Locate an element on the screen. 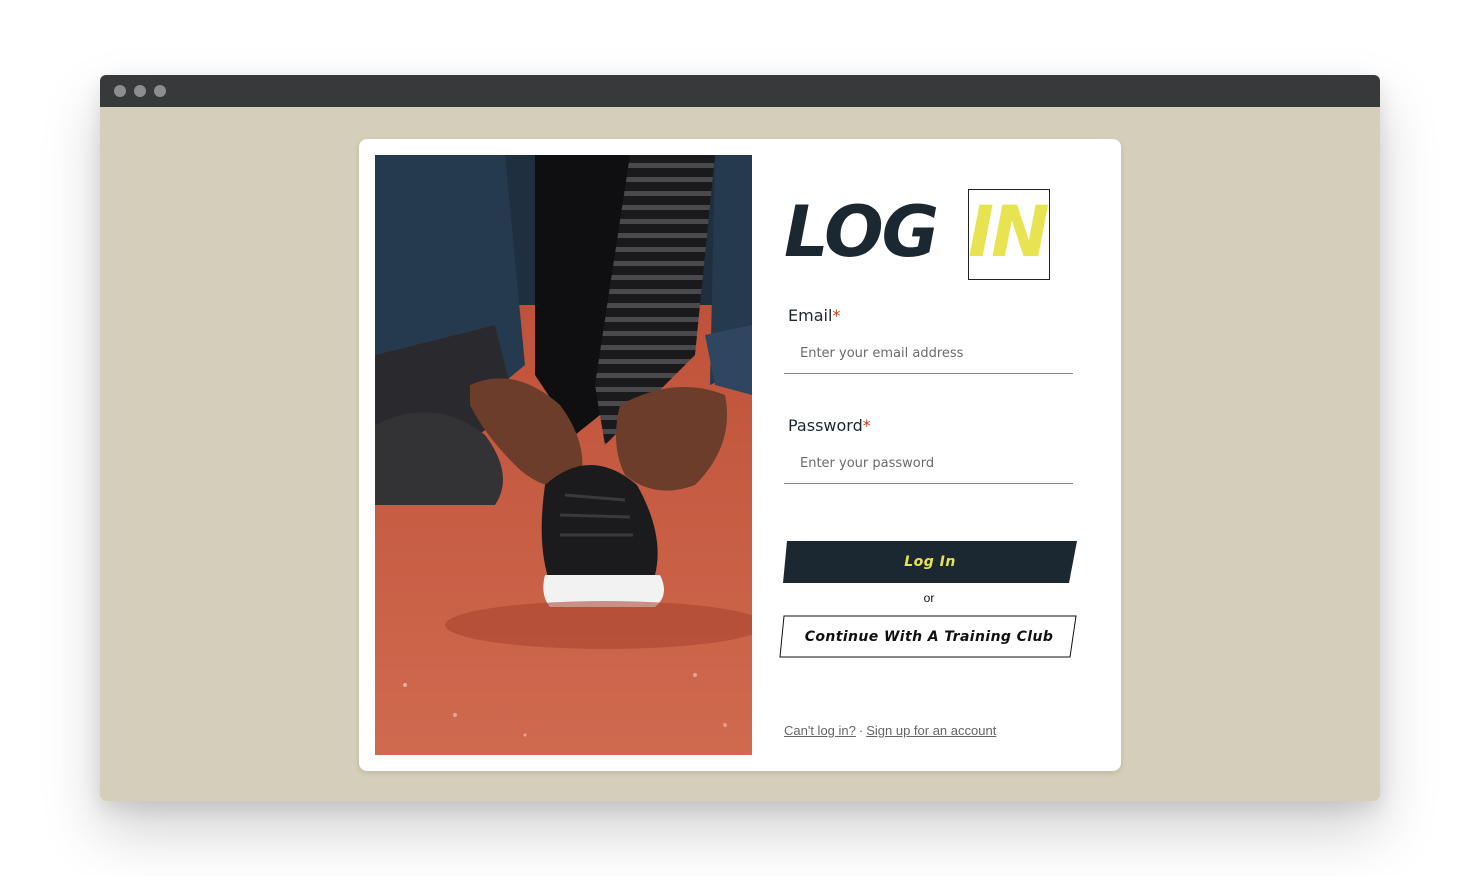  training-club-button-frame: Continue With A Training Club is located at coordinates (929, 637).